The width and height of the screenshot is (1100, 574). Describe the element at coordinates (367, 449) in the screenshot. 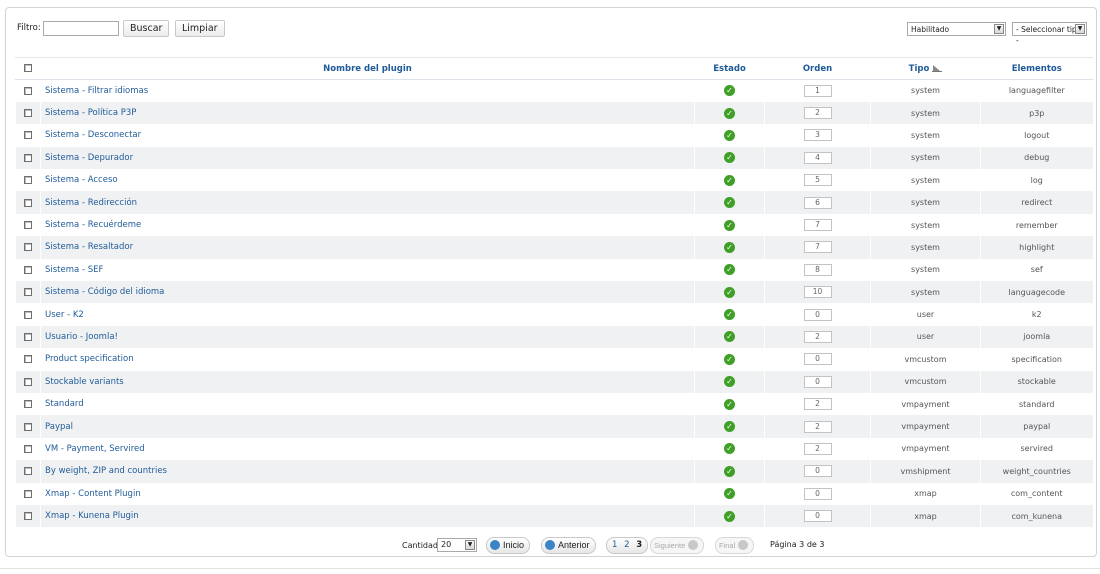

I see `plugin-name-link: VM - Payment, Servired` at that location.